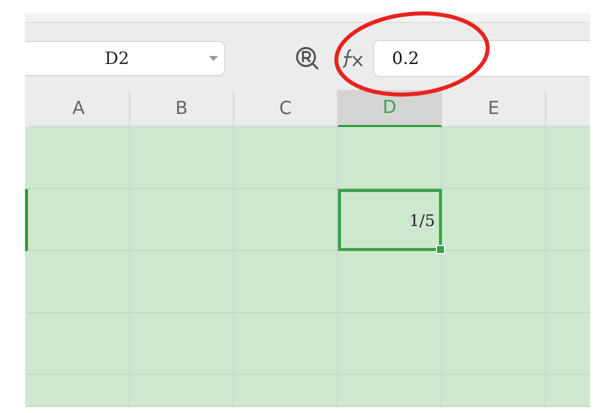 This screenshot has height=413, width=600. I want to click on column-header: C, so click(286, 108).